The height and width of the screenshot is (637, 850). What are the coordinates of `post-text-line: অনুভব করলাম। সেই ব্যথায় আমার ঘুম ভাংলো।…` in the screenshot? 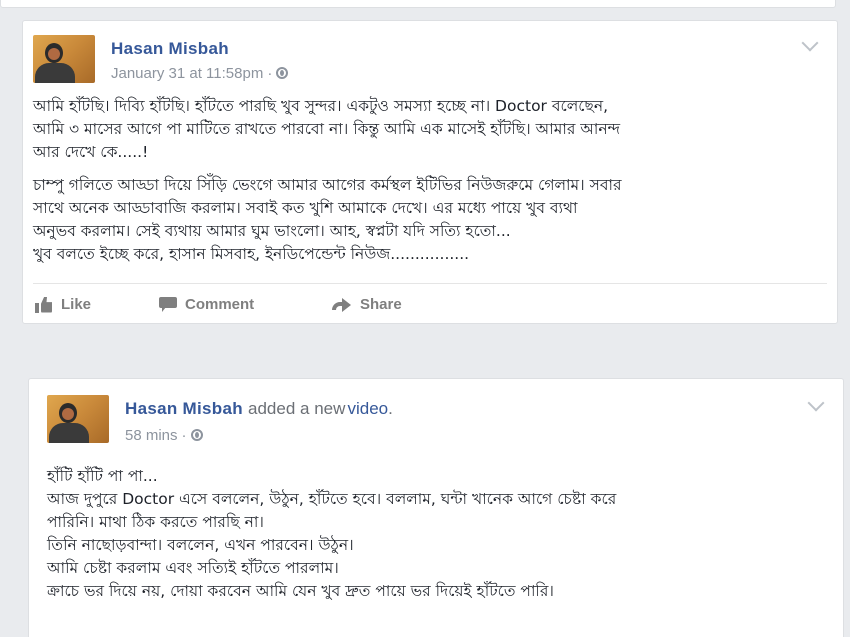 It's located at (272, 231).